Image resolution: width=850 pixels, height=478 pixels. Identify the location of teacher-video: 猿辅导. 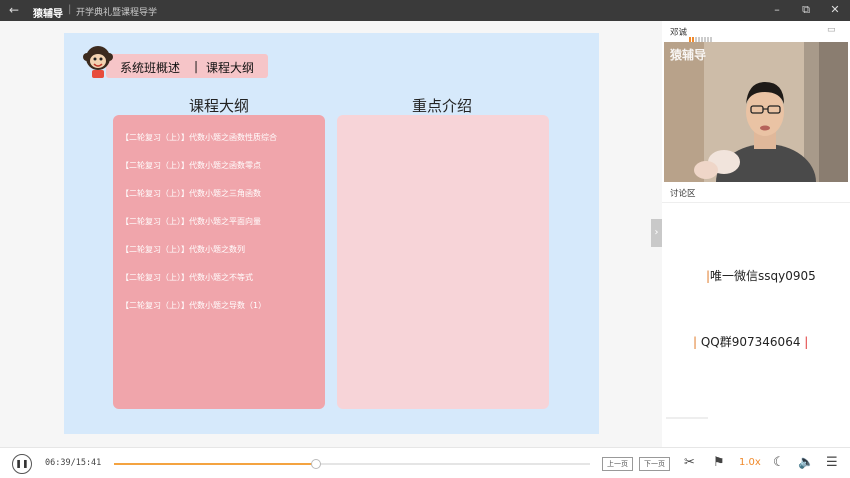
(756, 112).